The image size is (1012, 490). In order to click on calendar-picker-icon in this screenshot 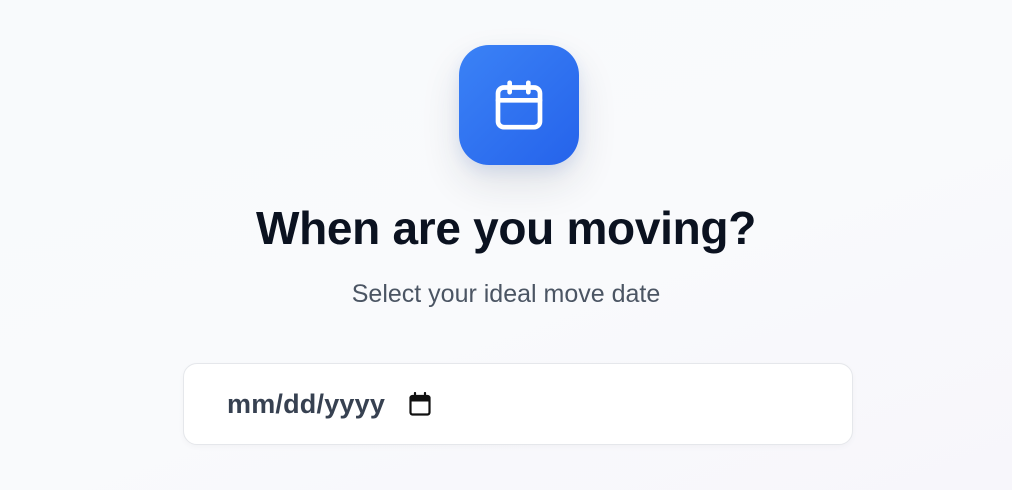, I will do `click(420, 404)`.